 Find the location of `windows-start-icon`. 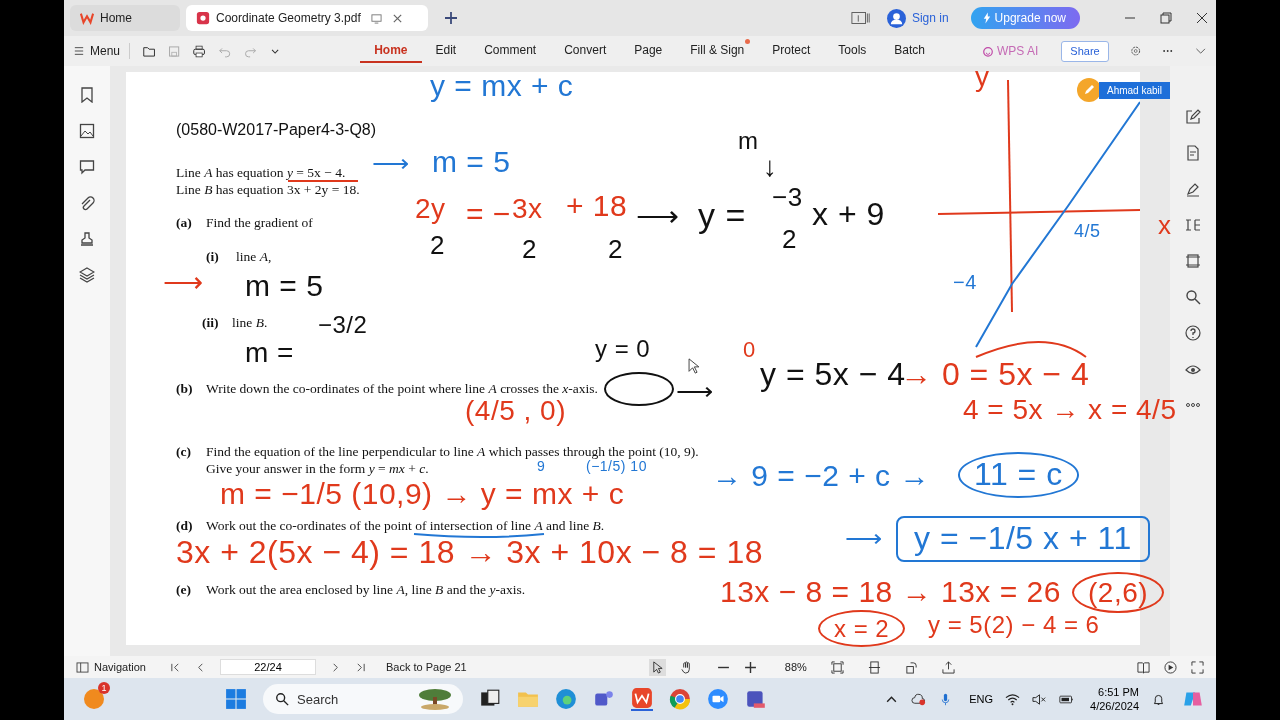

windows-start-icon is located at coordinates (236, 699).